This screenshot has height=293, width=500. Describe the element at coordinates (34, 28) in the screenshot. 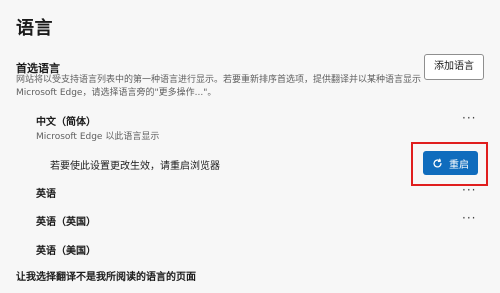

I see `page-title: 语言` at that location.